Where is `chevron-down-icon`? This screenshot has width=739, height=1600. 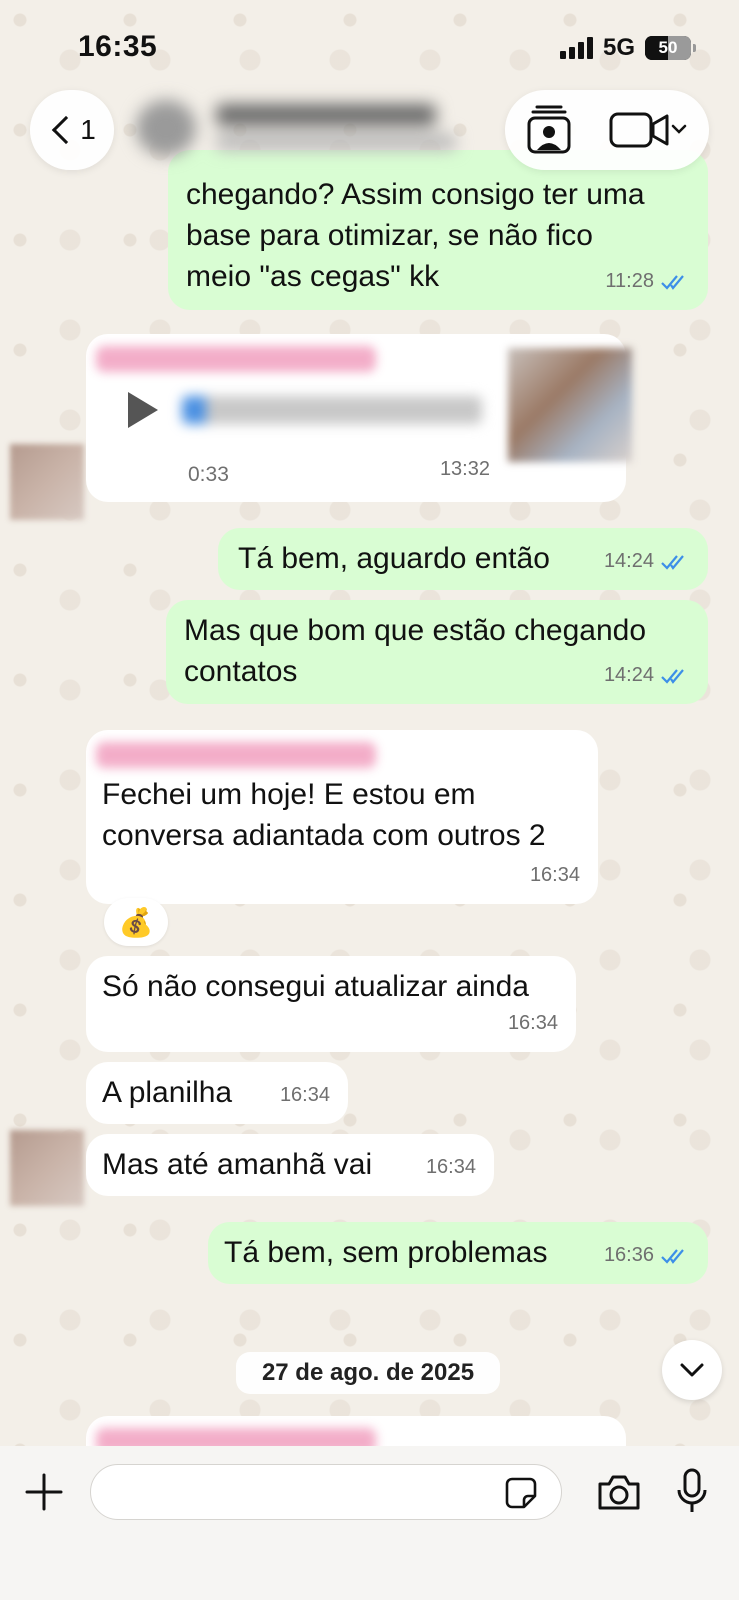
chevron-down-icon is located at coordinates (692, 1370).